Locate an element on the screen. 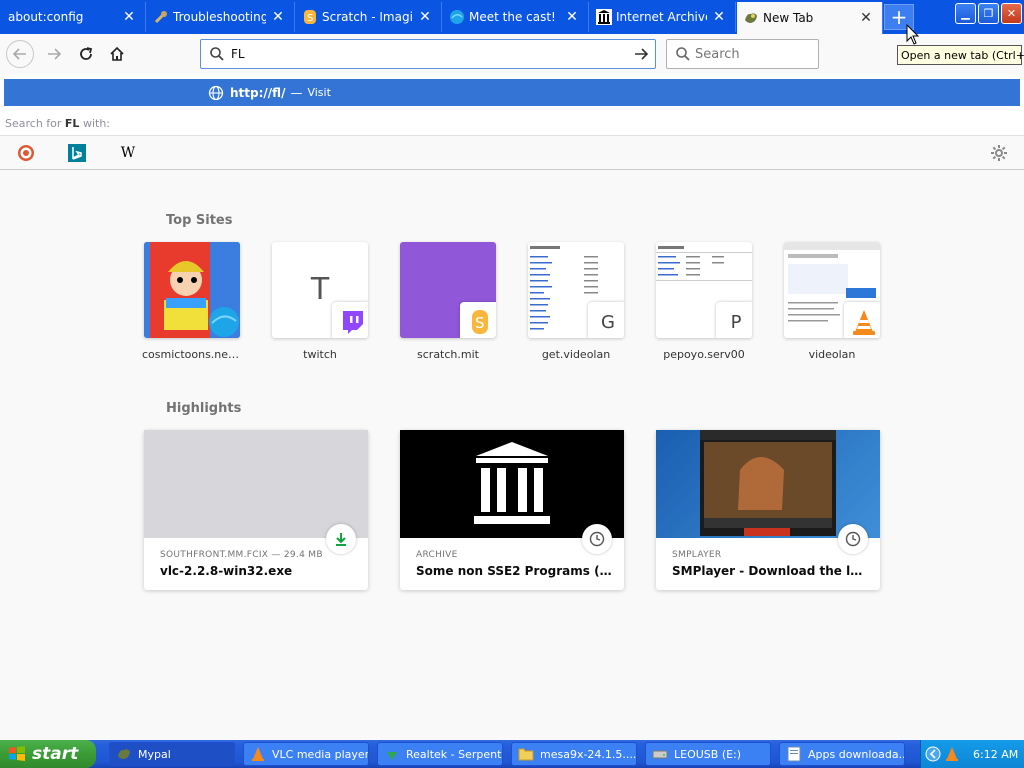 The image size is (1024, 768). tab-about-config: about:config ✕ is located at coordinates (73, 17).